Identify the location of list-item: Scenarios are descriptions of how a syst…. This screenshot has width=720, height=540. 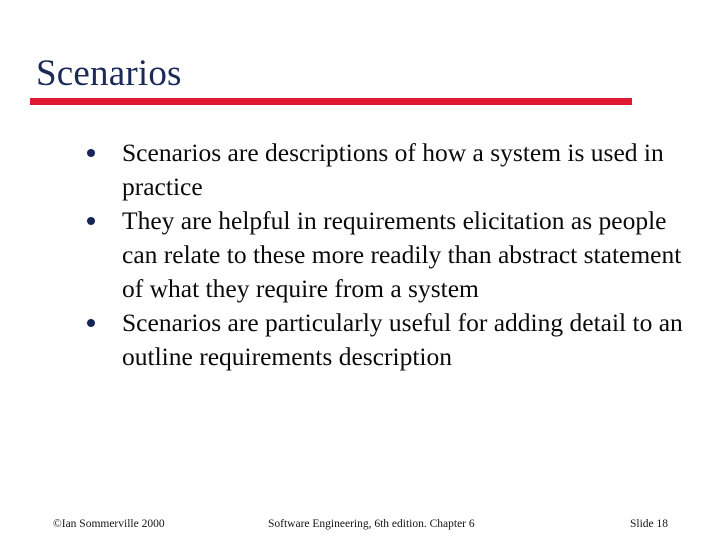
(390, 170).